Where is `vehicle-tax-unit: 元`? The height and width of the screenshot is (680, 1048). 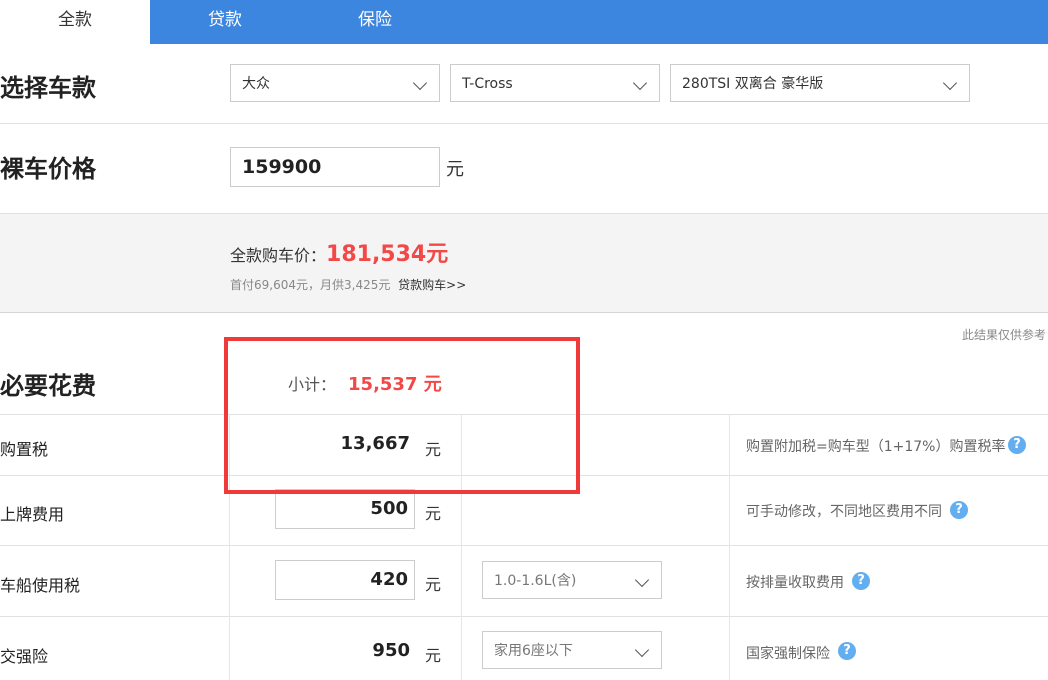
vehicle-tax-unit: 元 is located at coordinates (433, 584).